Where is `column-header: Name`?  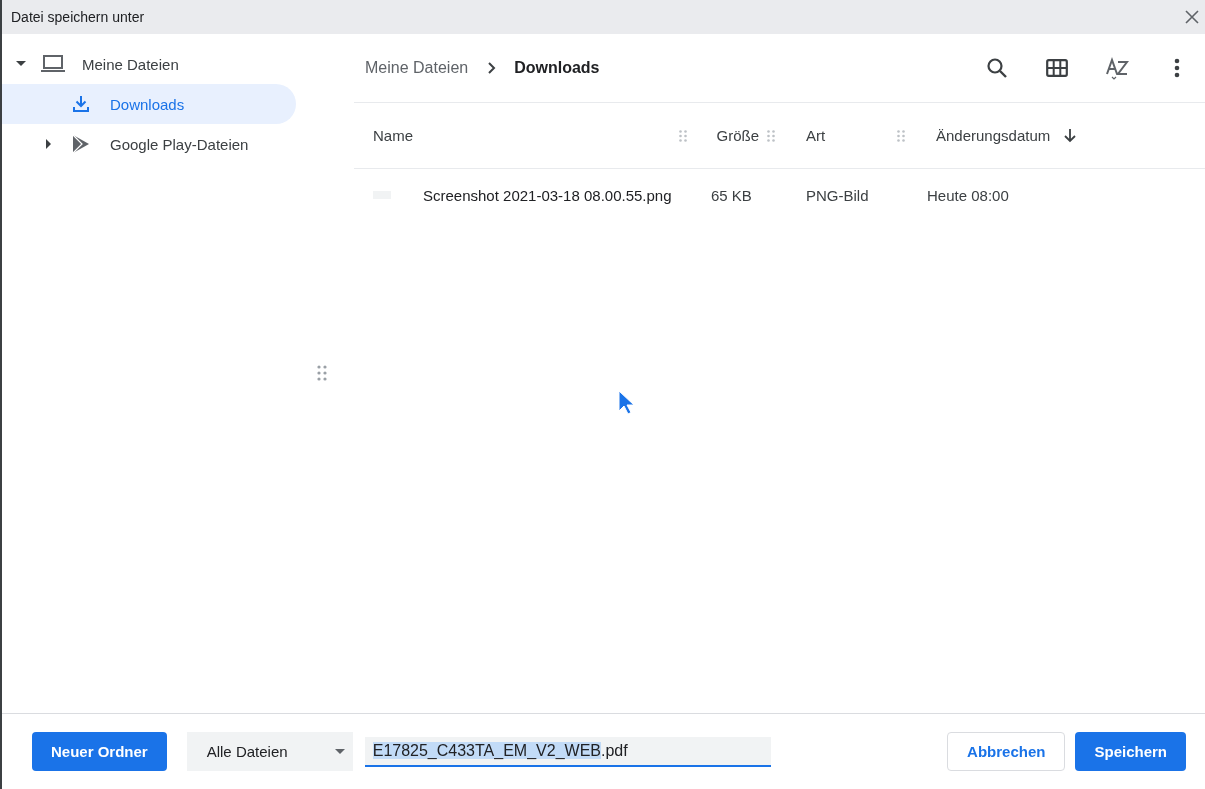
column-header: Name is located at coordinates (393, 135).